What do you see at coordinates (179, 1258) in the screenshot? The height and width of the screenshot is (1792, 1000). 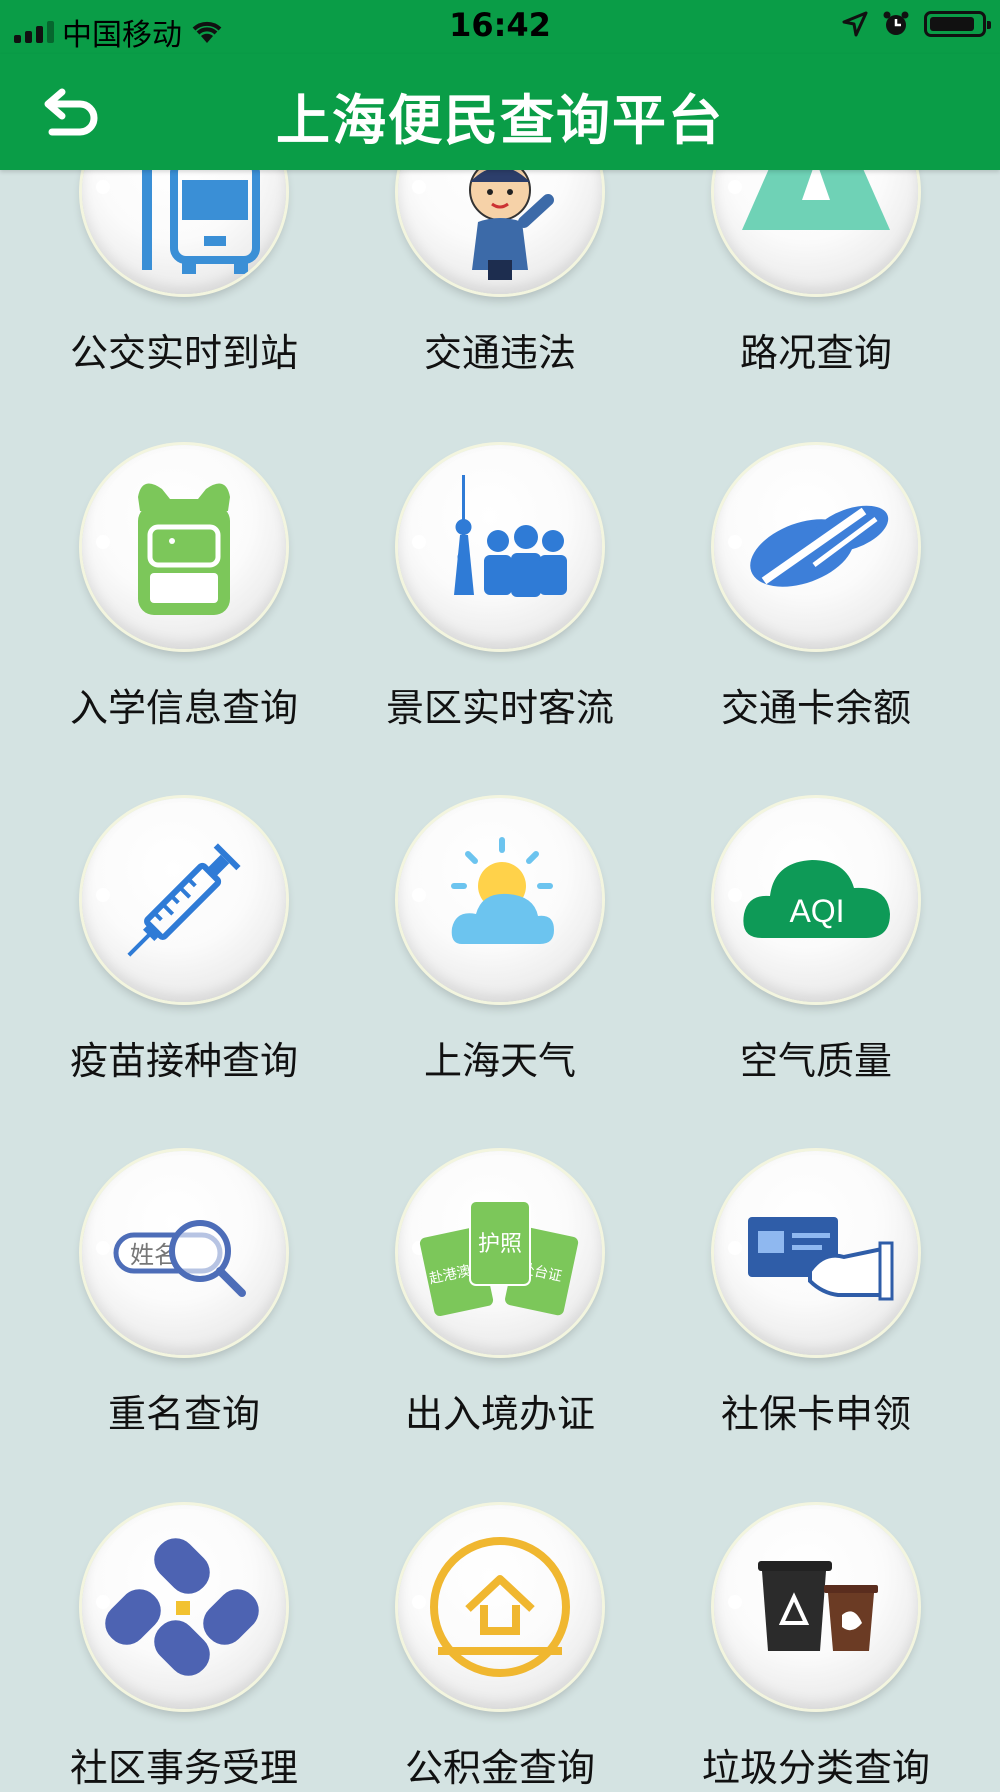 I see `name-search-icon: 姓名` at bounding box center [179, 1258].